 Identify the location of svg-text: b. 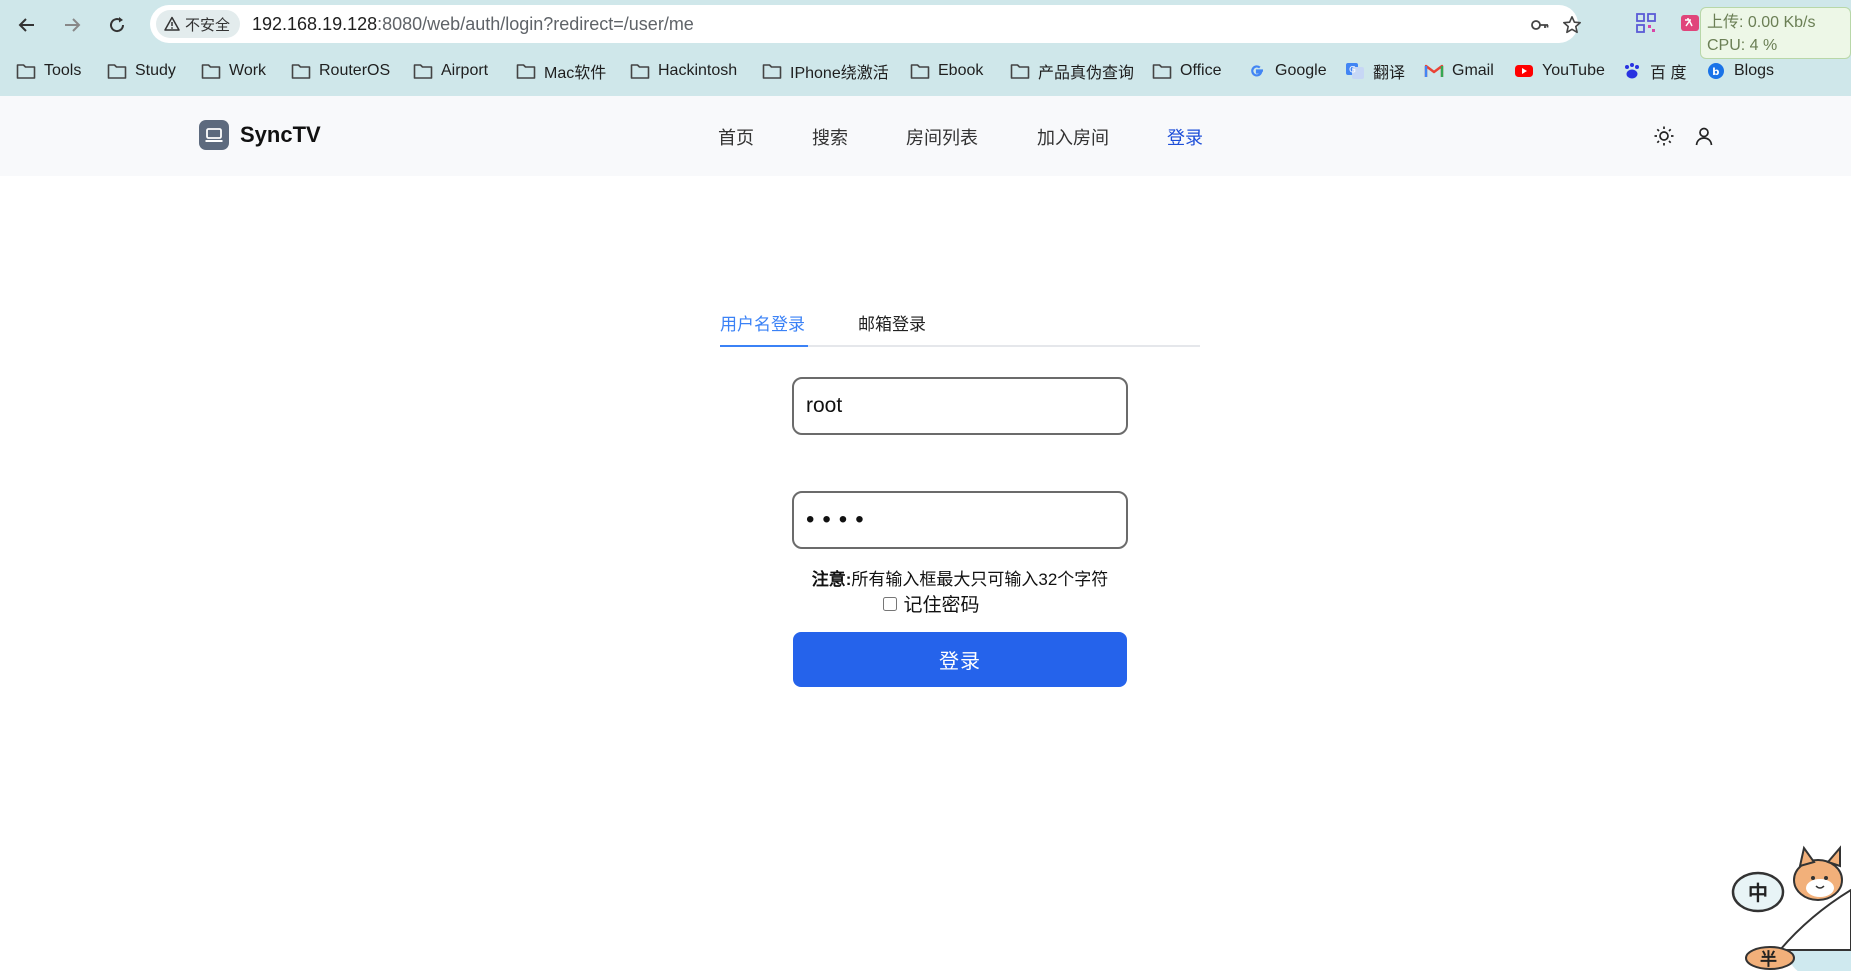
(1715, 72).